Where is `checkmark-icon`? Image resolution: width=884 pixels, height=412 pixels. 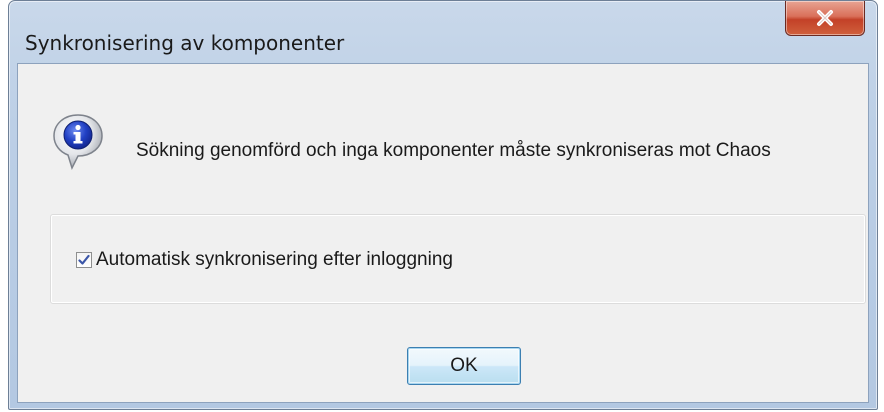 checkmark-icon is located at coordinates (84, 259).